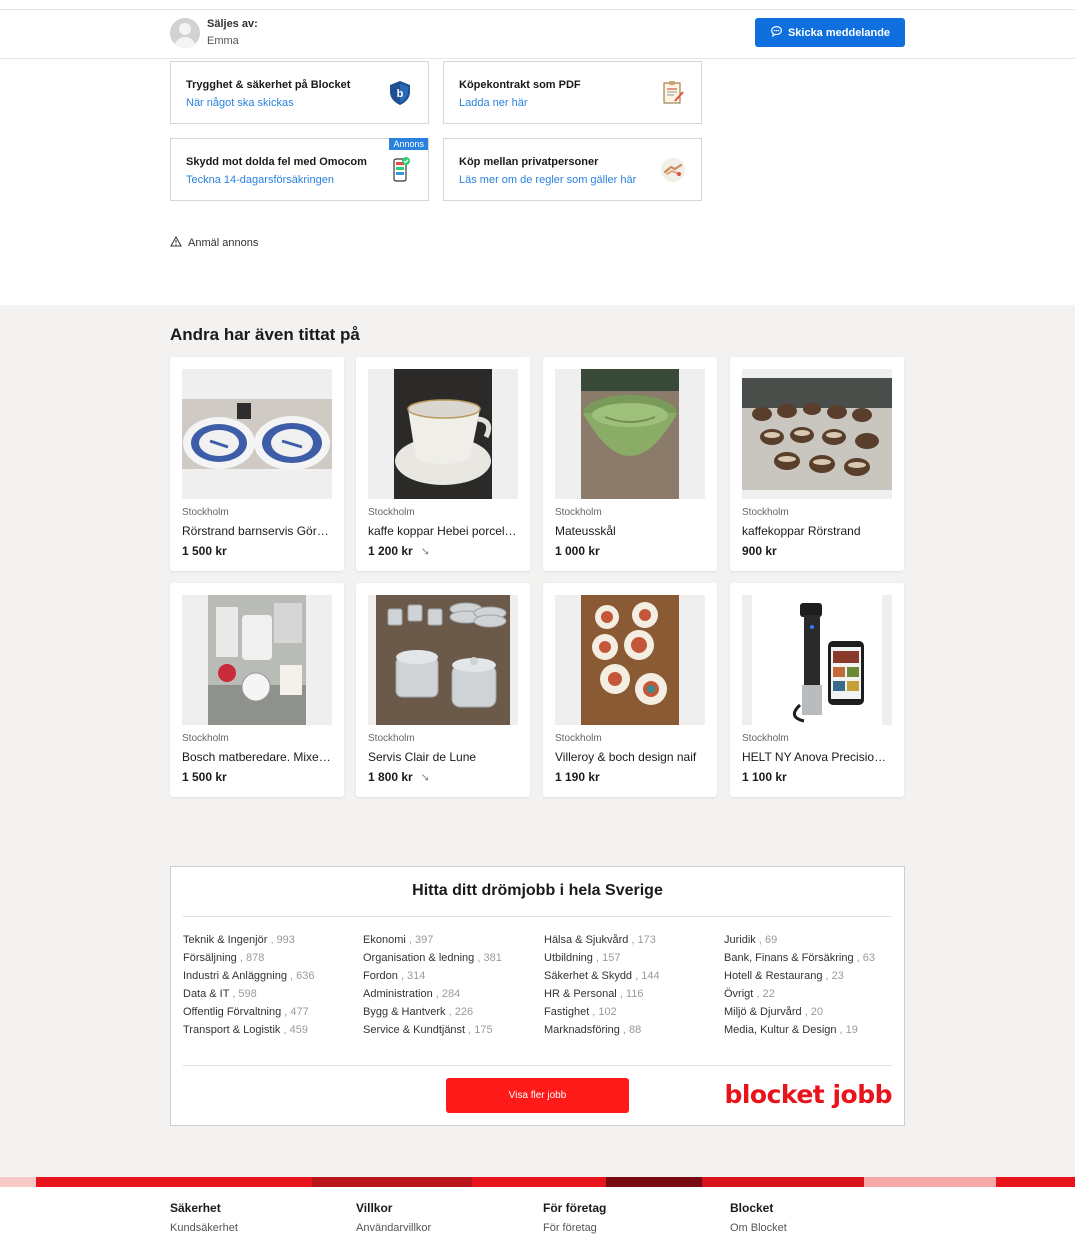 The width and height of the screenshot is (1075, 1246). I want to click on job-category-link: Fastighet , 102, so click(631, 1012).